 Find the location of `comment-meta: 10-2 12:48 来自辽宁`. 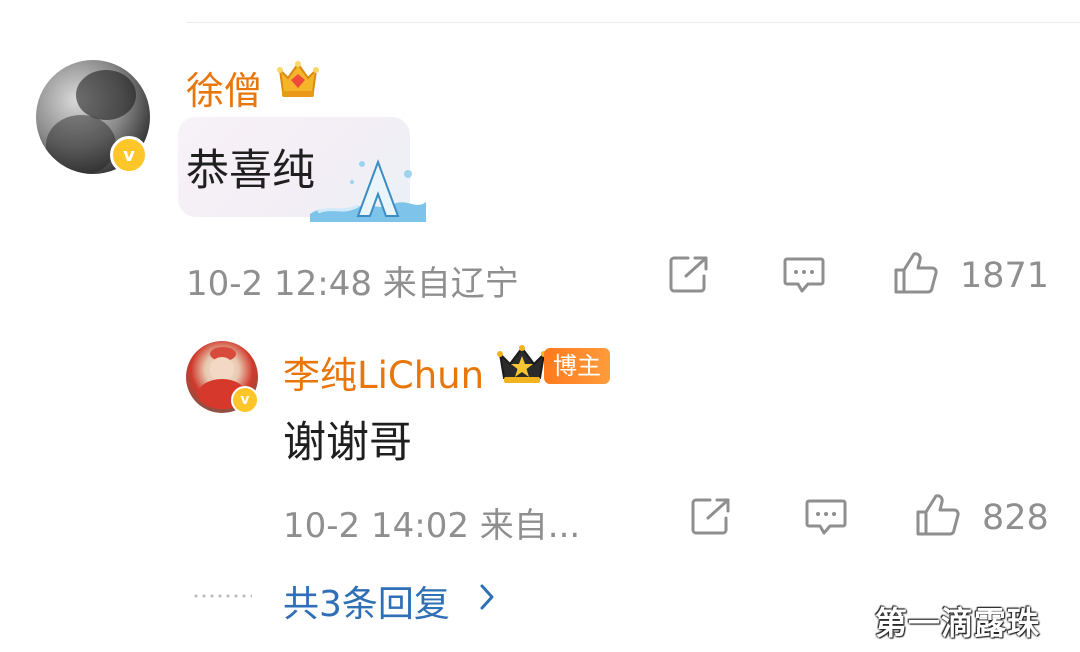

comment-meta: 10-2 12:48 来自辽宁 is located at coordinates (352, 280).